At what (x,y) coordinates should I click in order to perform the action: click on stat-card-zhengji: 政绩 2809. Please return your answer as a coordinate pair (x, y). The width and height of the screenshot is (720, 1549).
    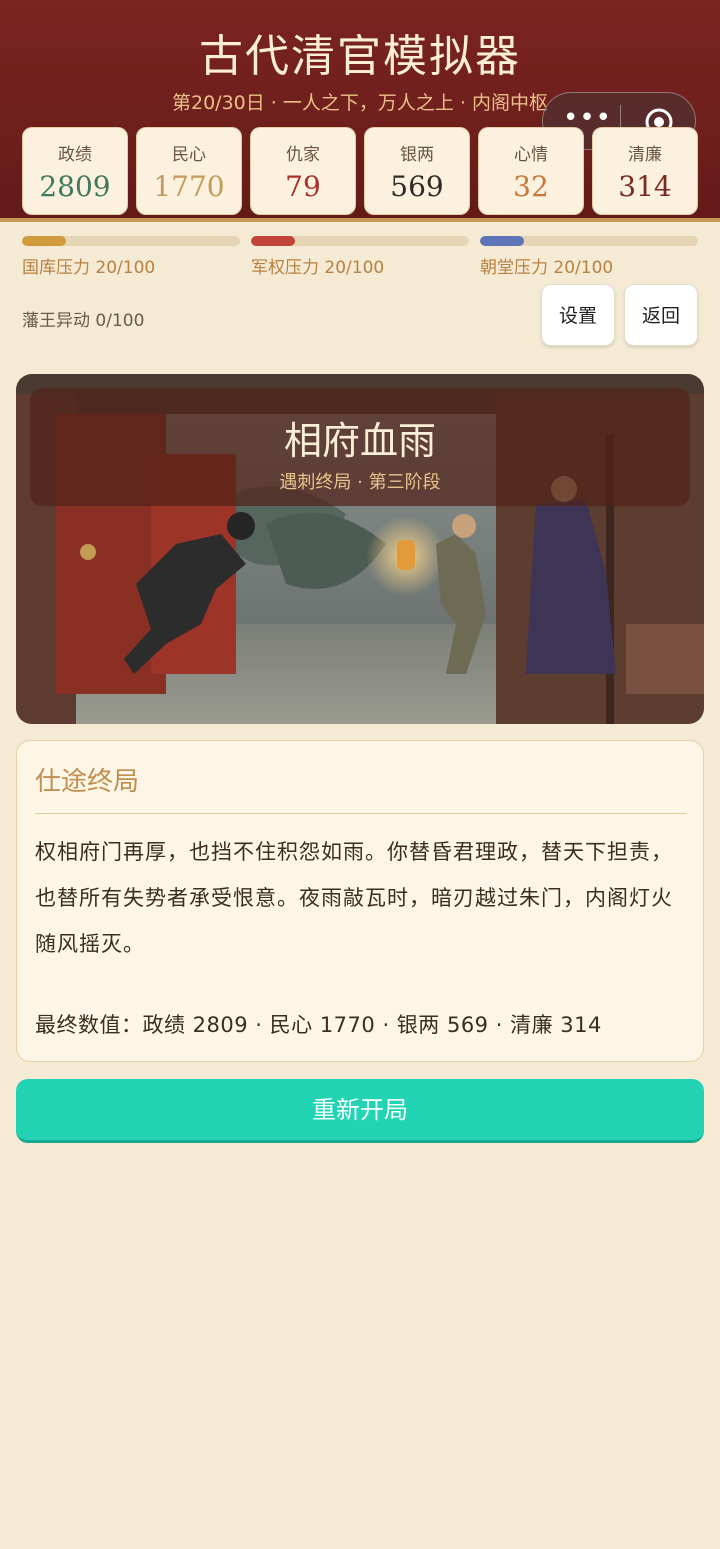
    Looking at the image, I should click on (75, 171).